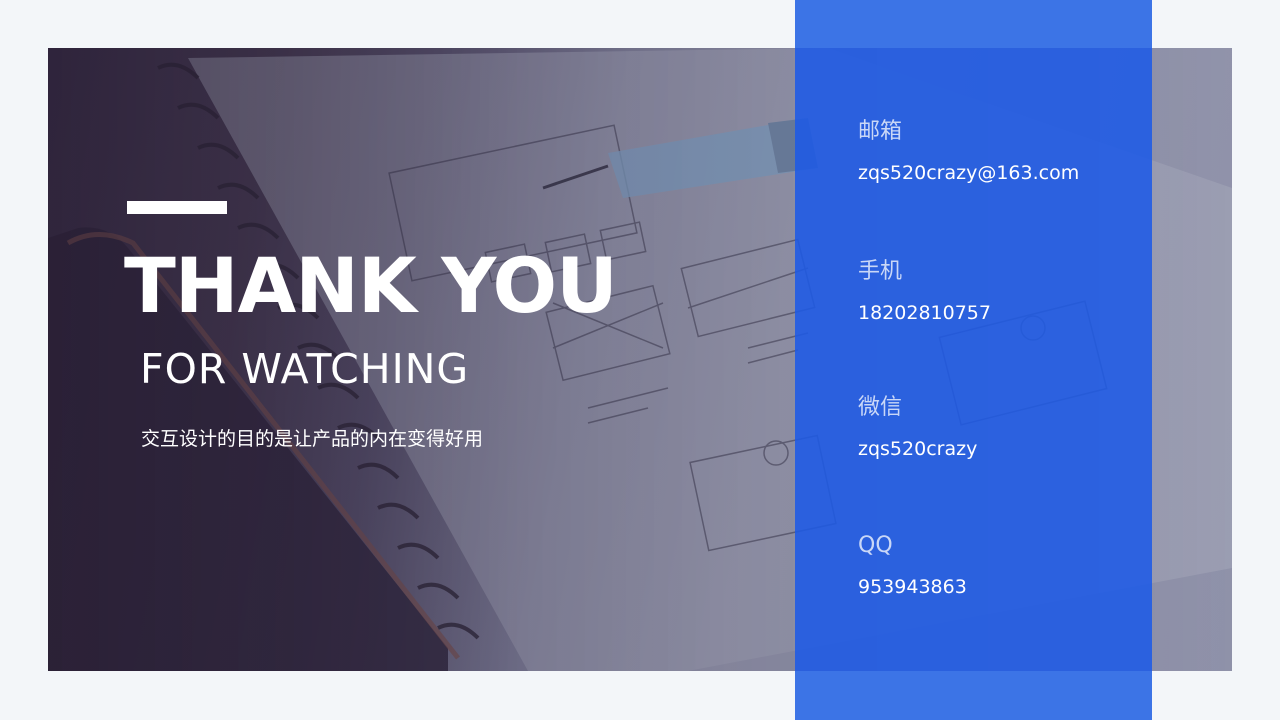 The height and width of the screenshot is (720, 1280). What do you see at coordinates (998, 152) in the screenshot?
I see `contact-email: 邮箱 zqs520crazy@163.com` at bounding box center [998, 152].